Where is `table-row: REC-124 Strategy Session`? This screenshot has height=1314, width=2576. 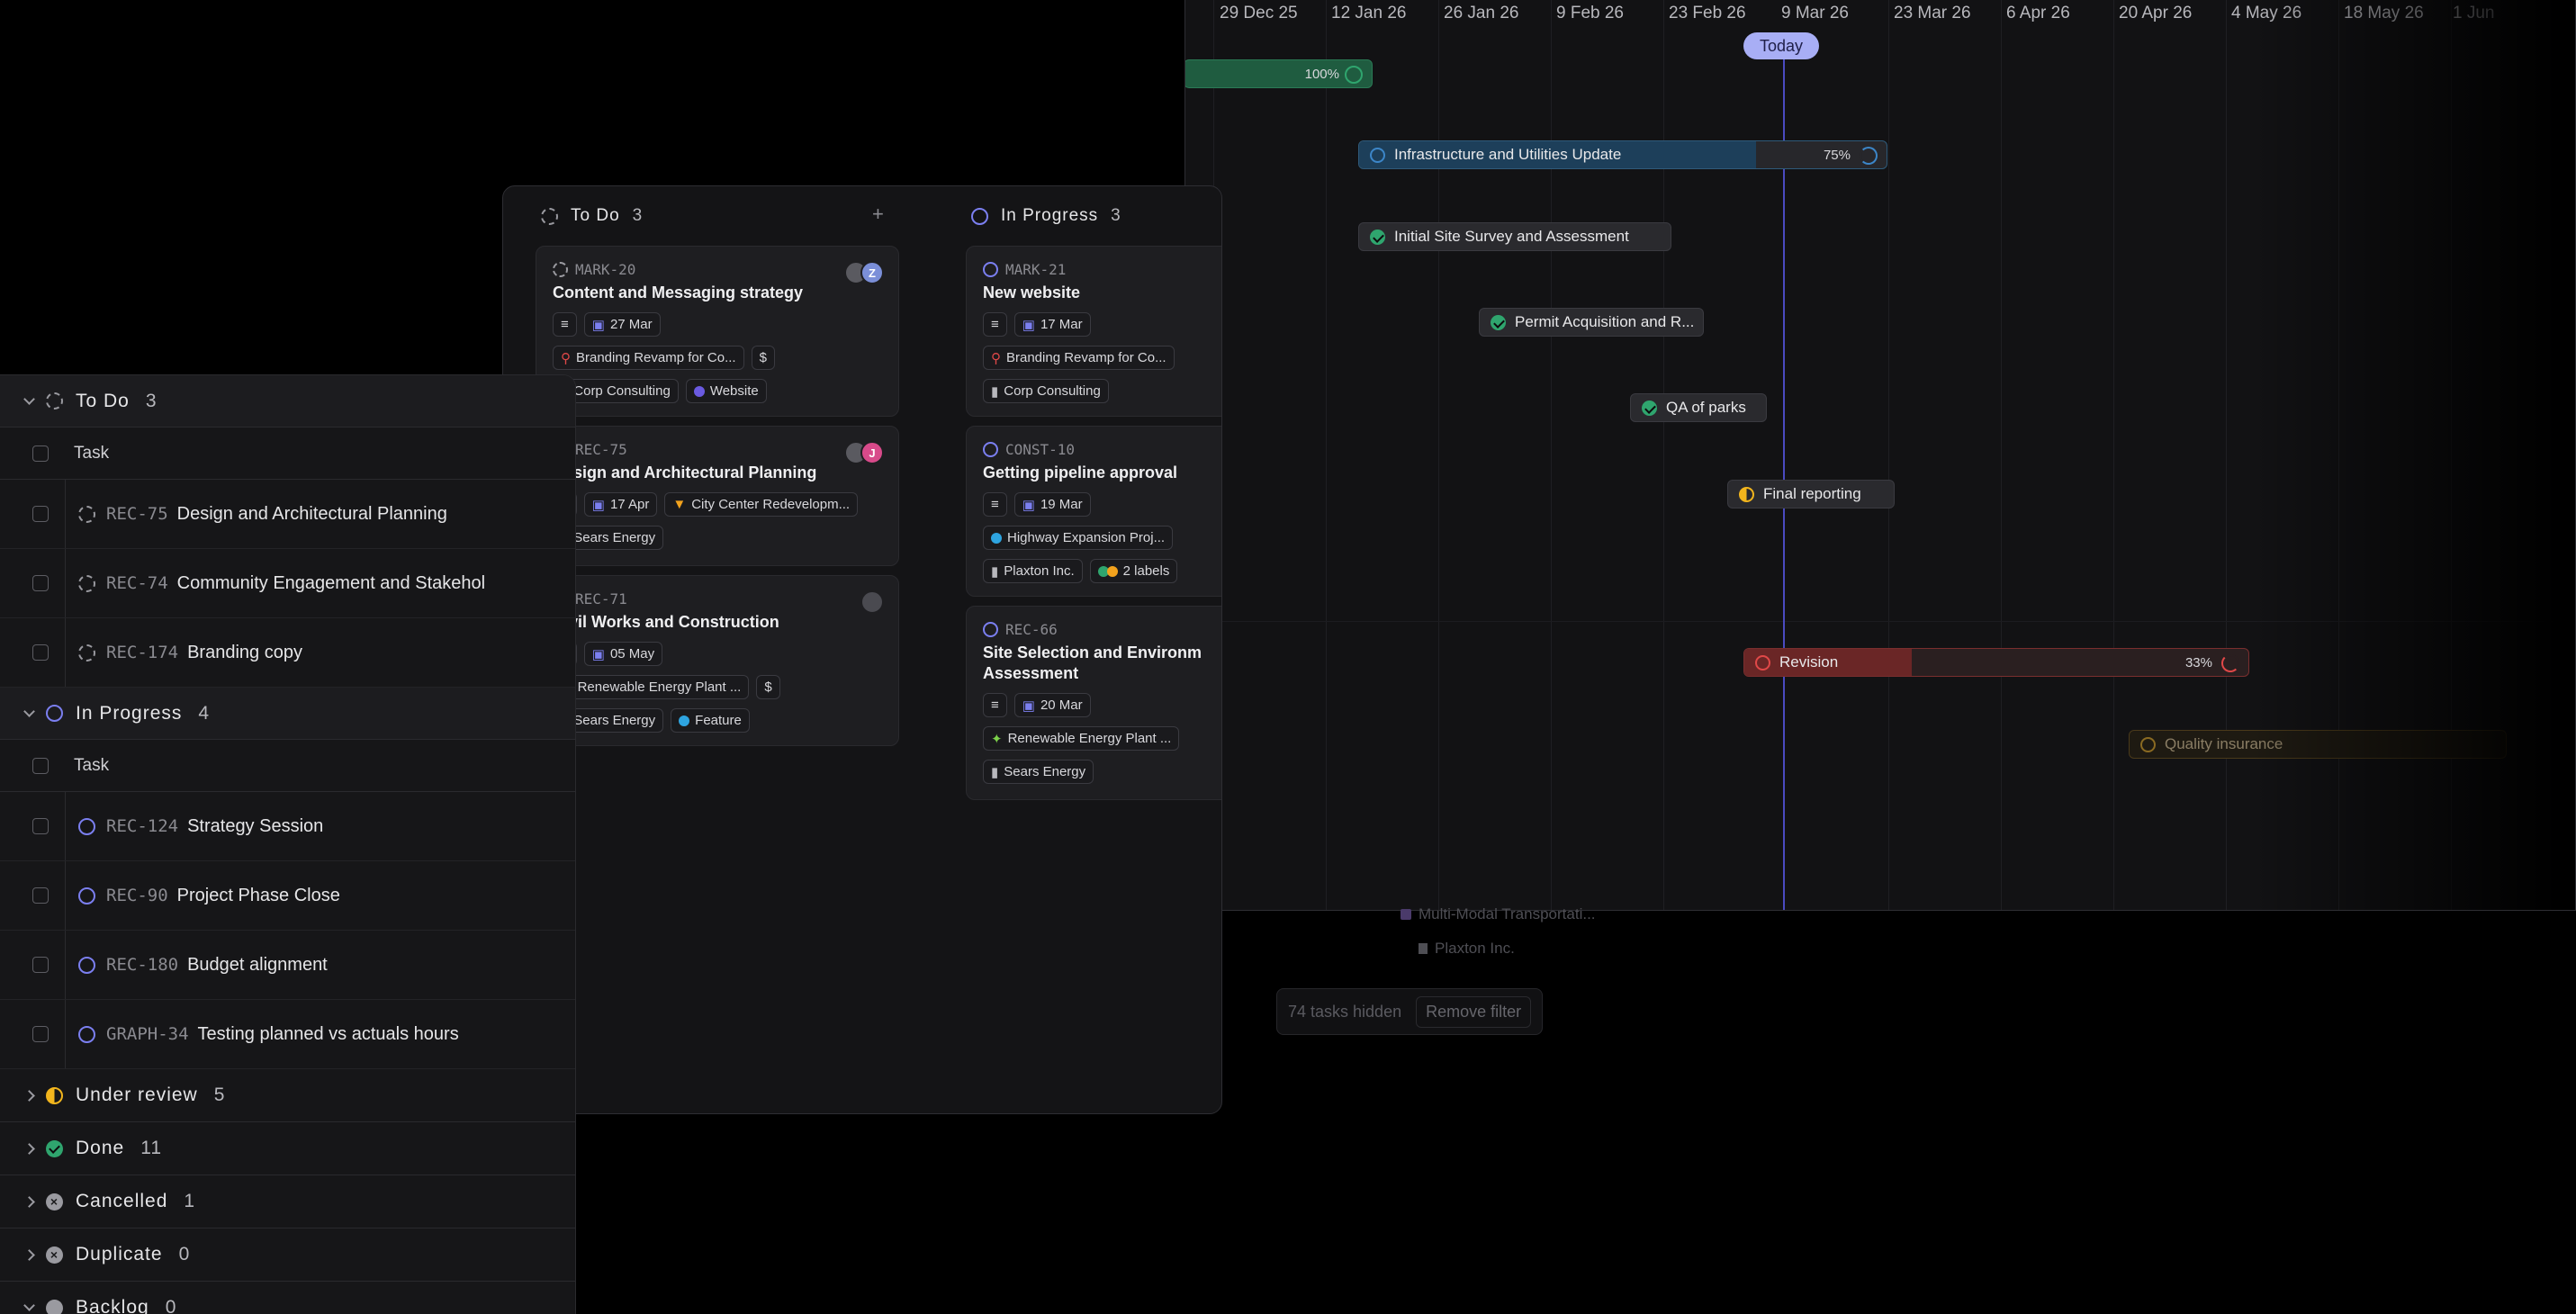
table-row: REC-124 Strategy Session is located at coordinates (287, 826).